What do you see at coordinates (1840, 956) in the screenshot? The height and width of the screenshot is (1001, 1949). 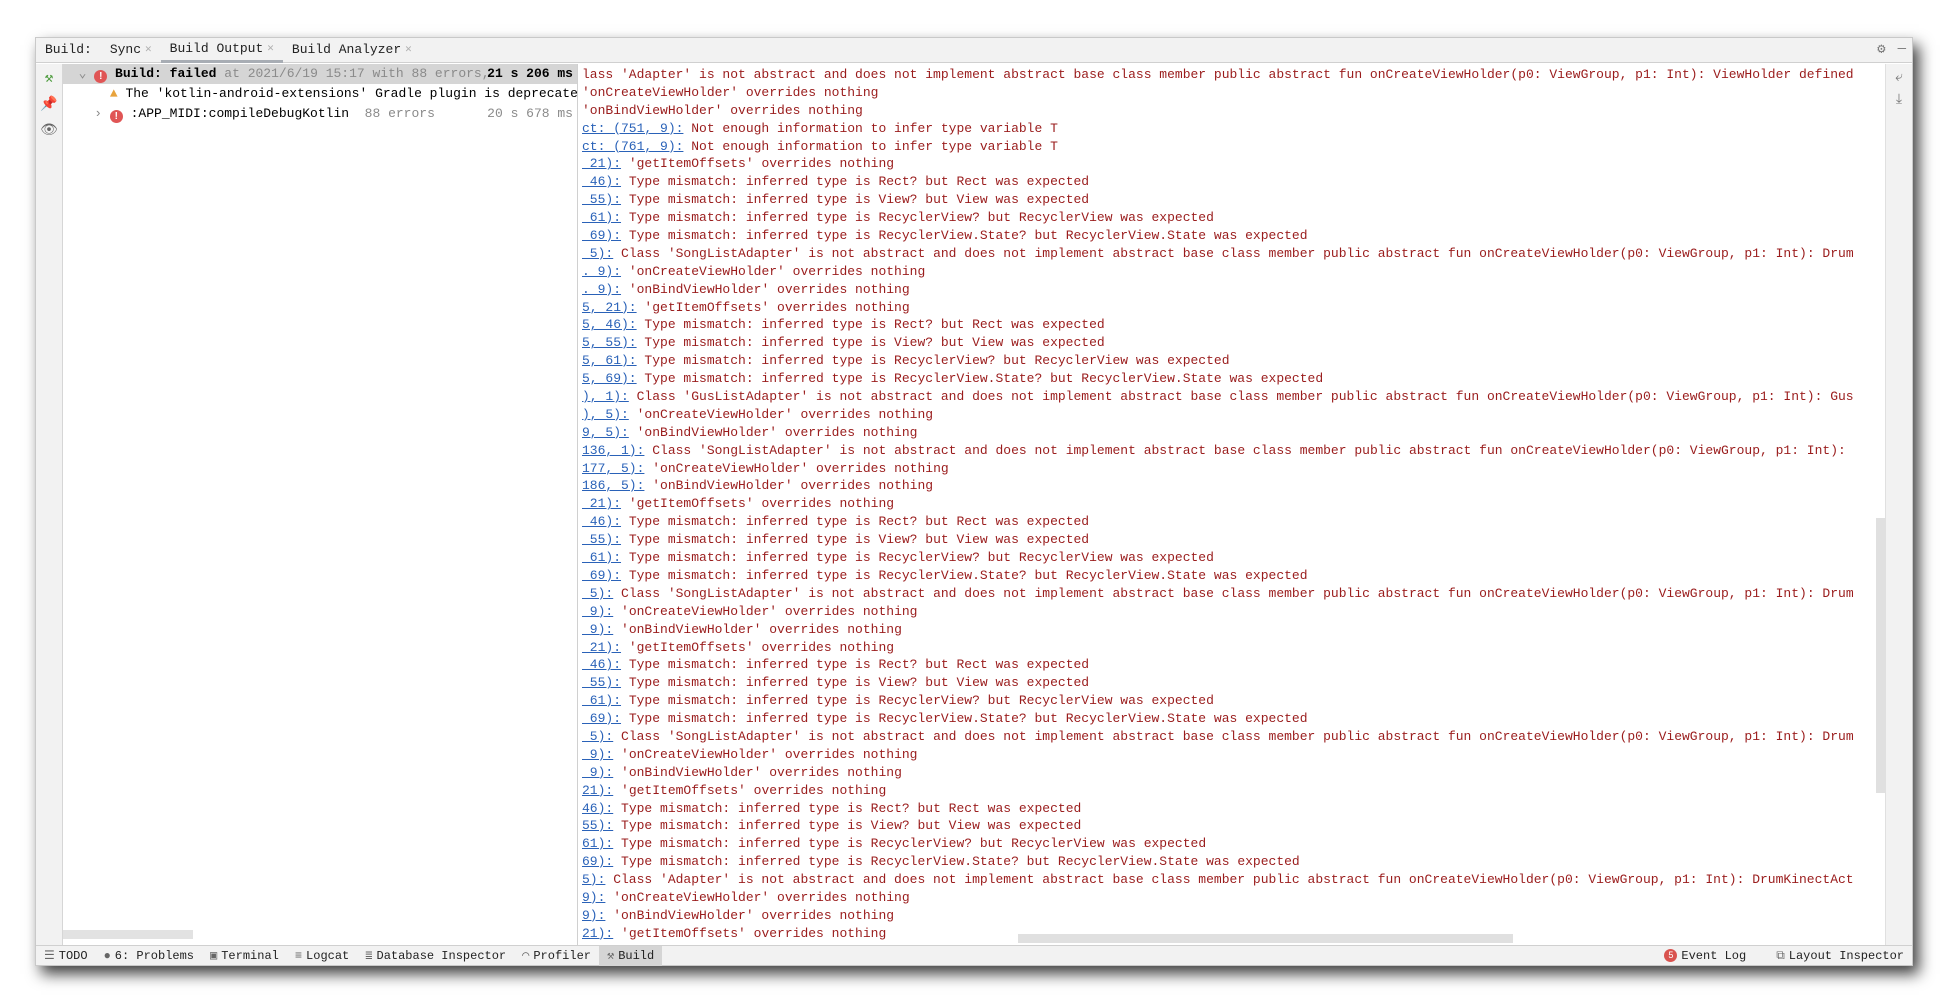 I see `toolbar-layout-inspector: ⧉ Layout Inspector` at bounding box center [1840, 956].